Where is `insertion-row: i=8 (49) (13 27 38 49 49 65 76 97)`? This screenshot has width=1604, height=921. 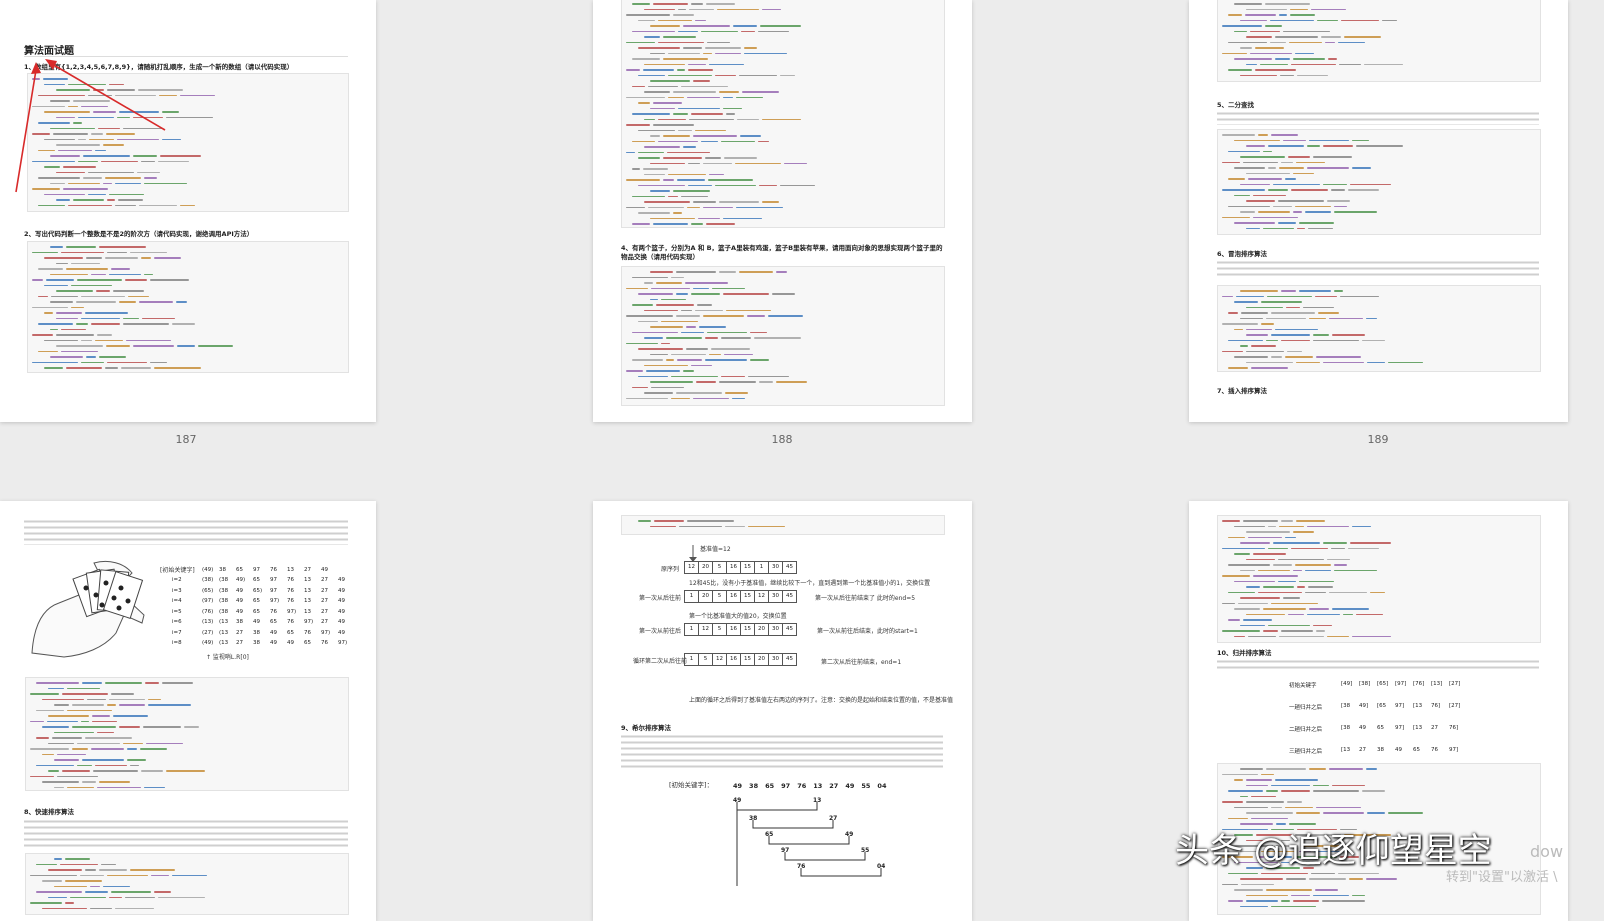 insertion-row: i=8 (49) (13 27 38 49 49 65 76 97) is located at coordinates (263, 643).